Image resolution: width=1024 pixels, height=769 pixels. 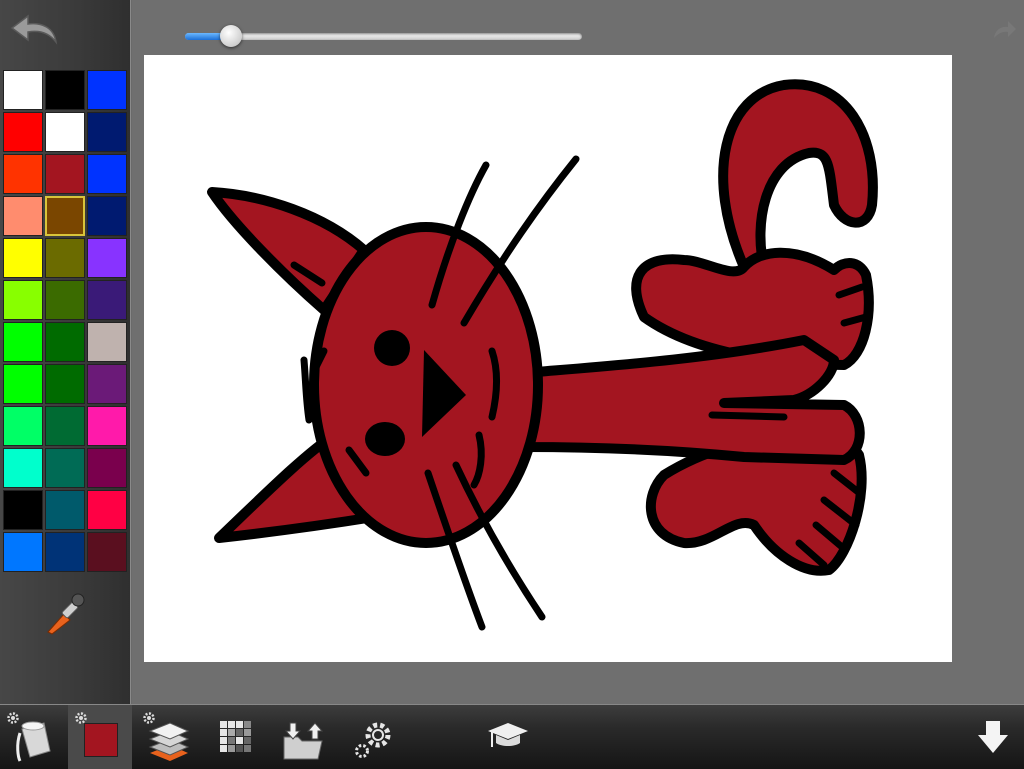 What do you see at coordinates (798, 175) in the screenshot?
I see `cat-tail` at bounding box center [798, 175].